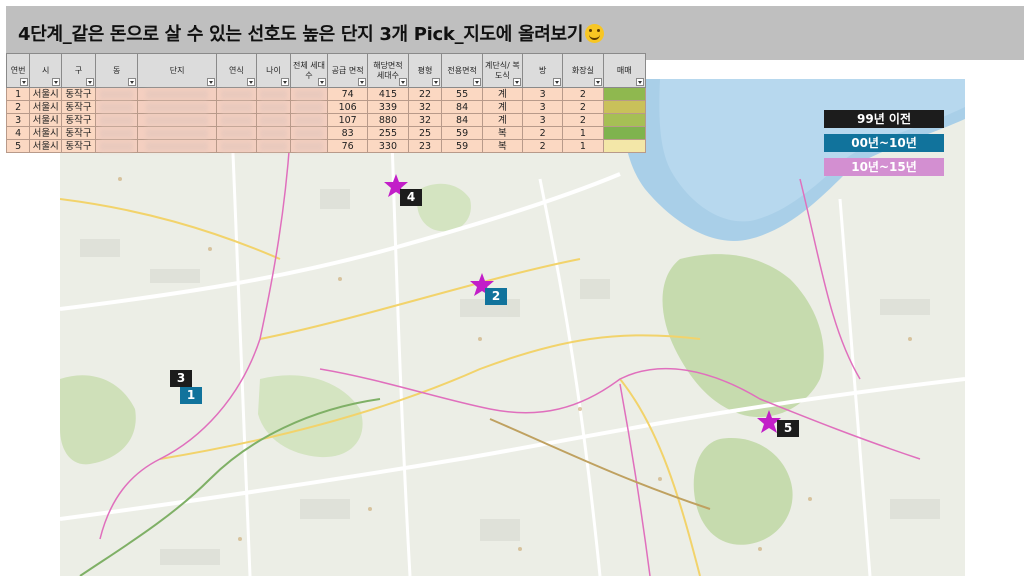 The height and width of the screenshot is (586, 1030). I want to click on col-header: 매매, so click(624, 70).